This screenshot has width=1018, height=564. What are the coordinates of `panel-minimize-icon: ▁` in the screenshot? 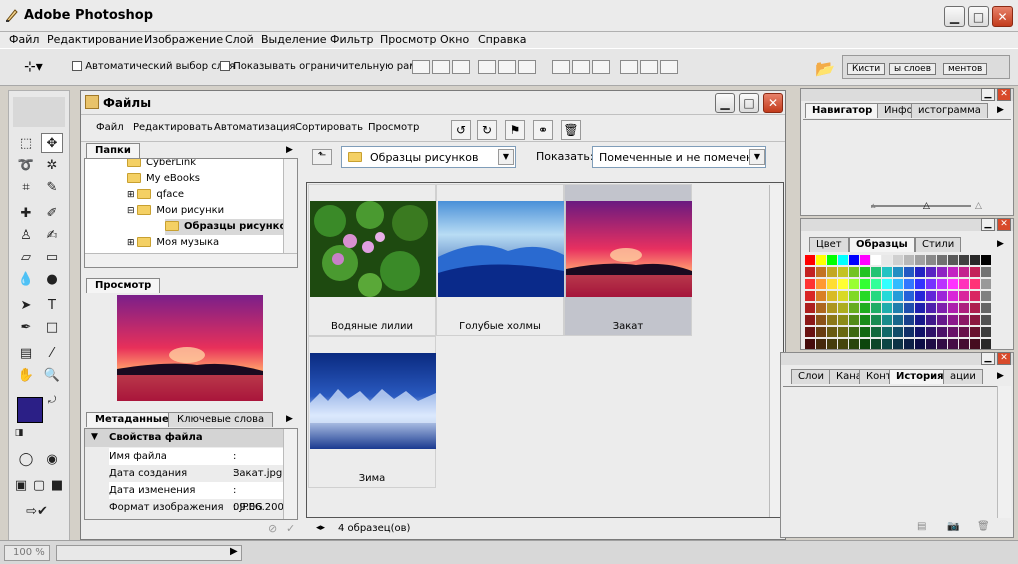 It's located at (988, 94).